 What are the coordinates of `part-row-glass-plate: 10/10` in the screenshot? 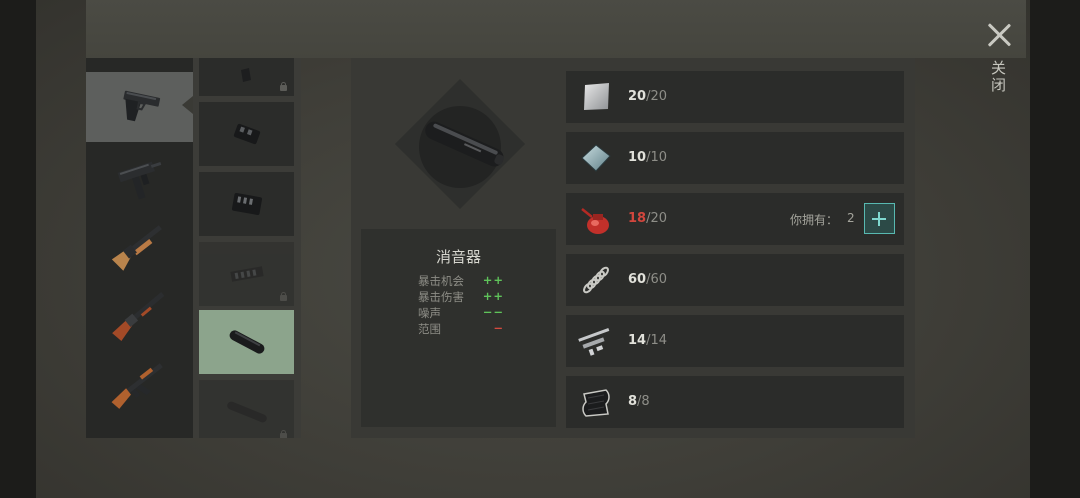 It's located at (735, 158).